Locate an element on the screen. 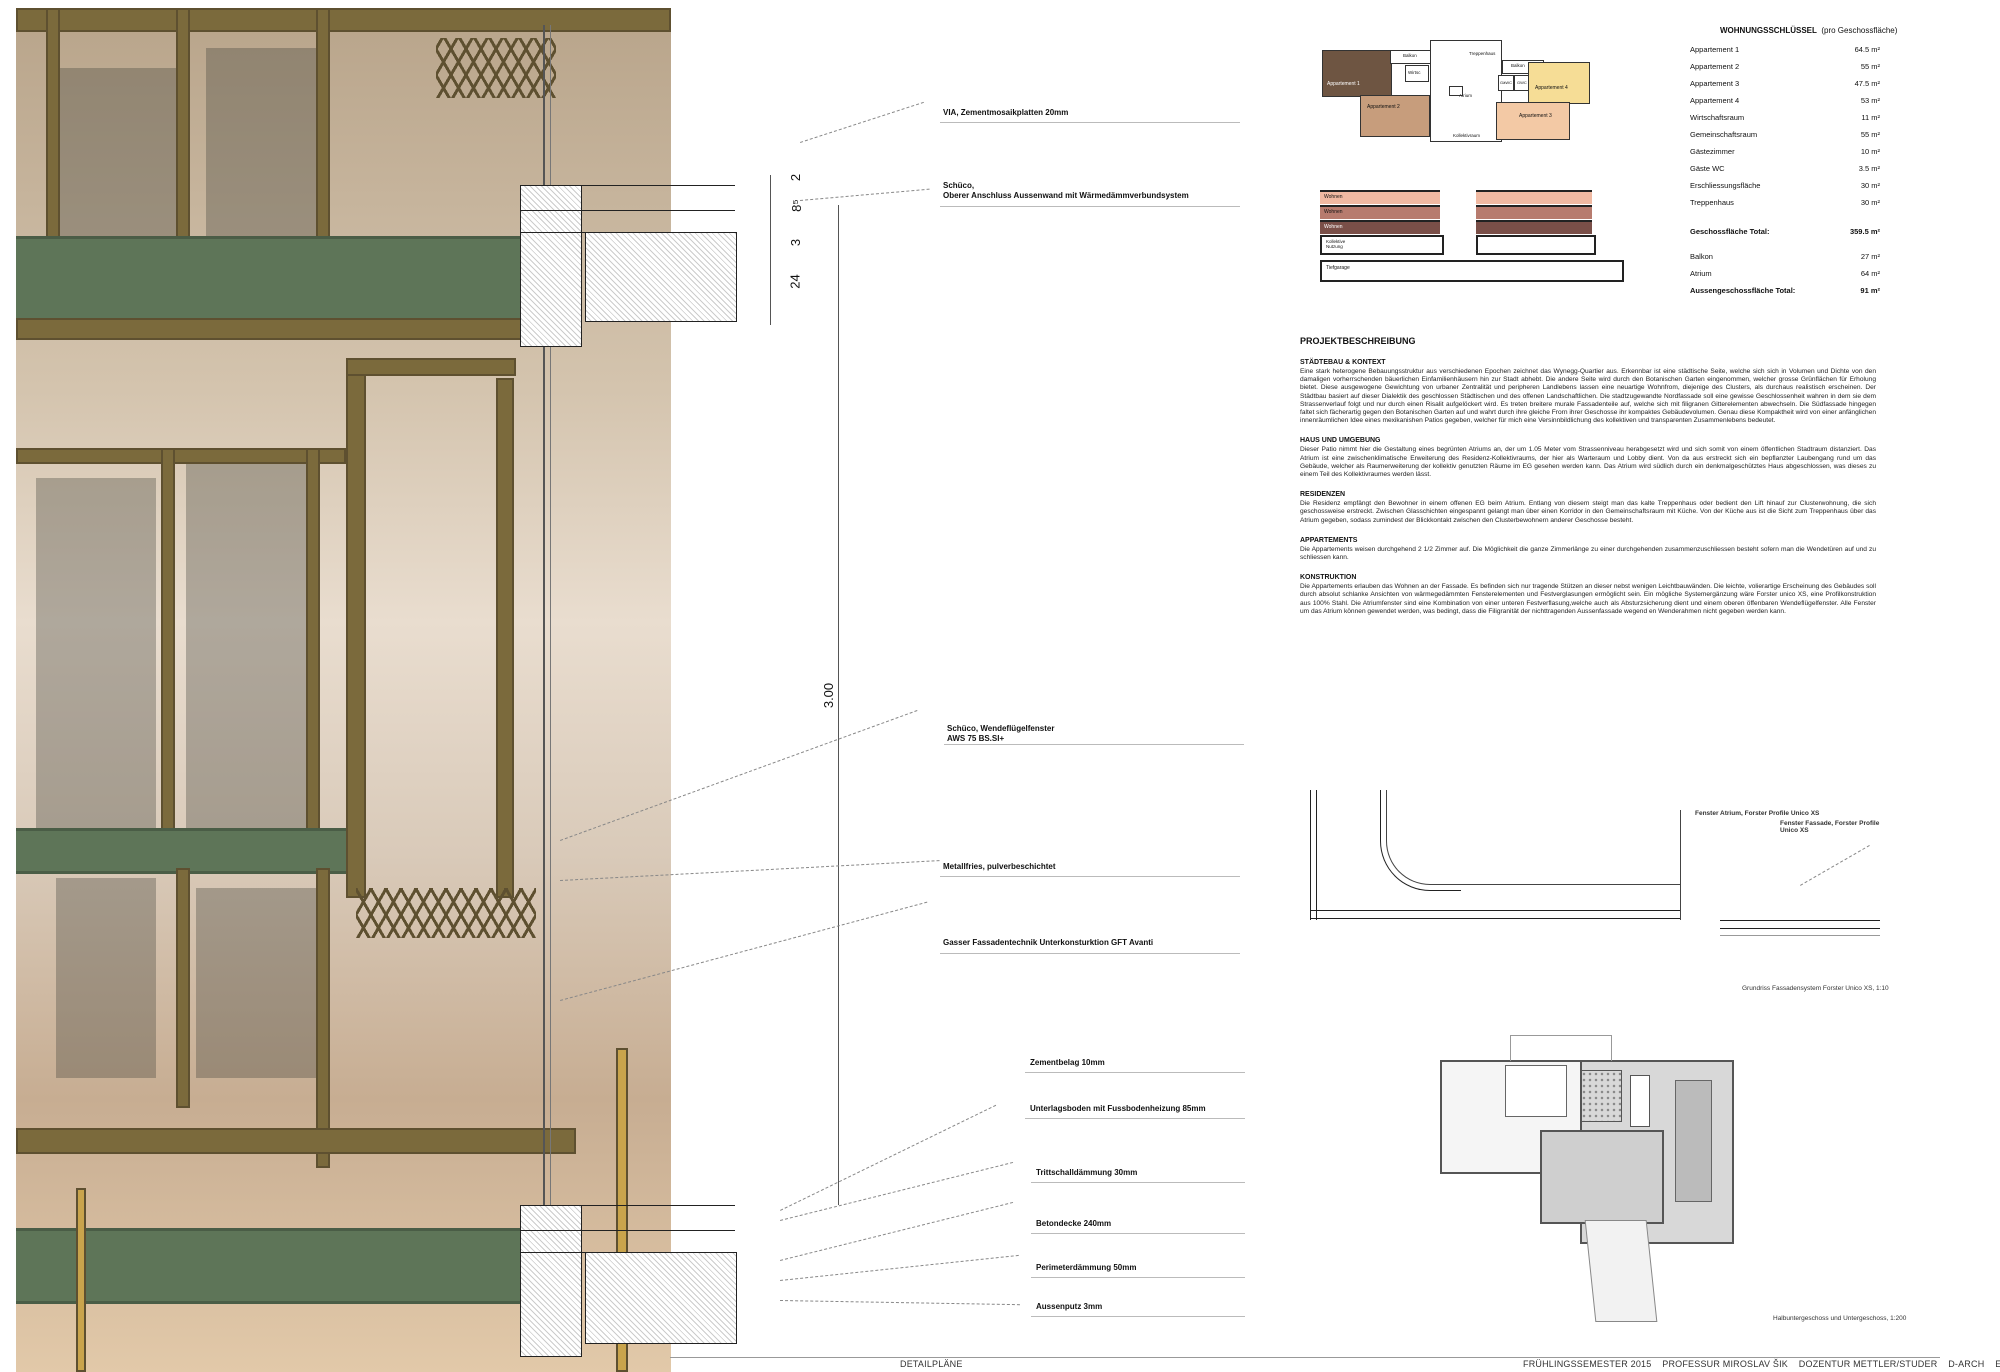 The height and width of the screenshot is (1372, 2000). plan-balkon-left: Balkon is located at coordinates (1411, 57).